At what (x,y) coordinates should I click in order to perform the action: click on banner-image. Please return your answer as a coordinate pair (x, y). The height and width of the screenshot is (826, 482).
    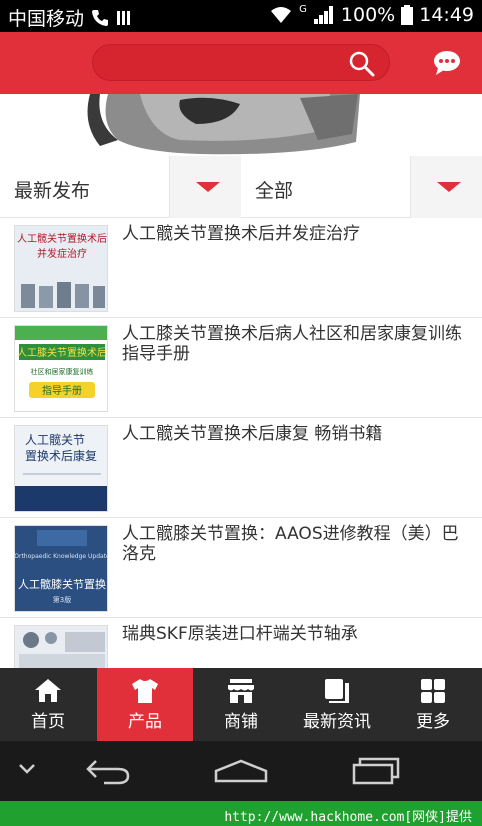
    Looking at the image, I should click on (241, 125).